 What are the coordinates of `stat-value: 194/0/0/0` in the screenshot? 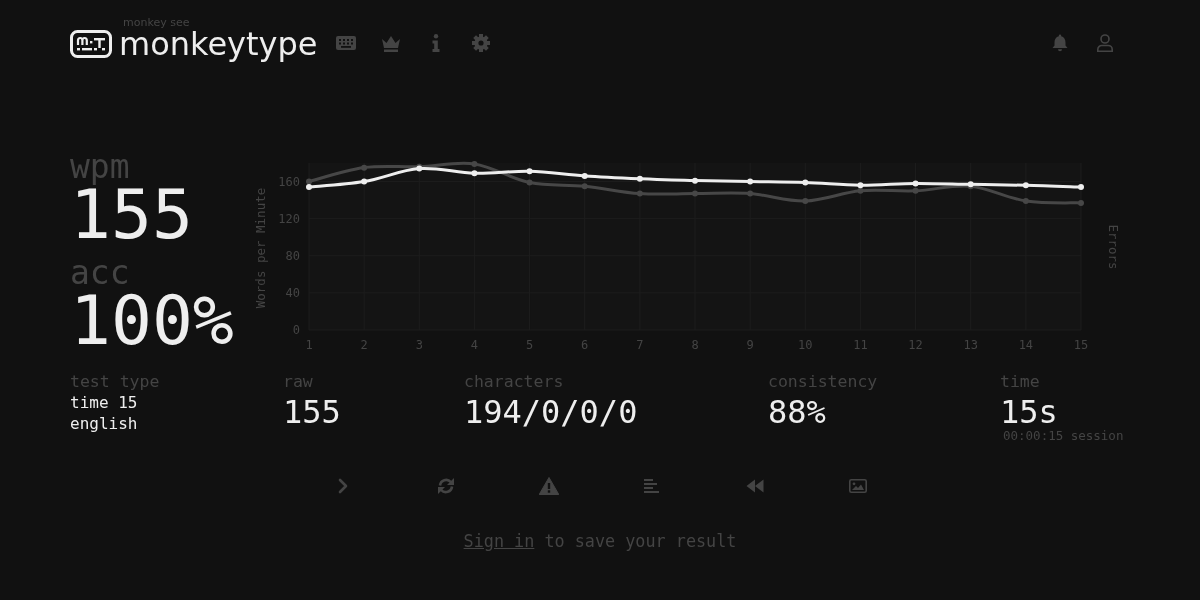 It's located at (551, 412).